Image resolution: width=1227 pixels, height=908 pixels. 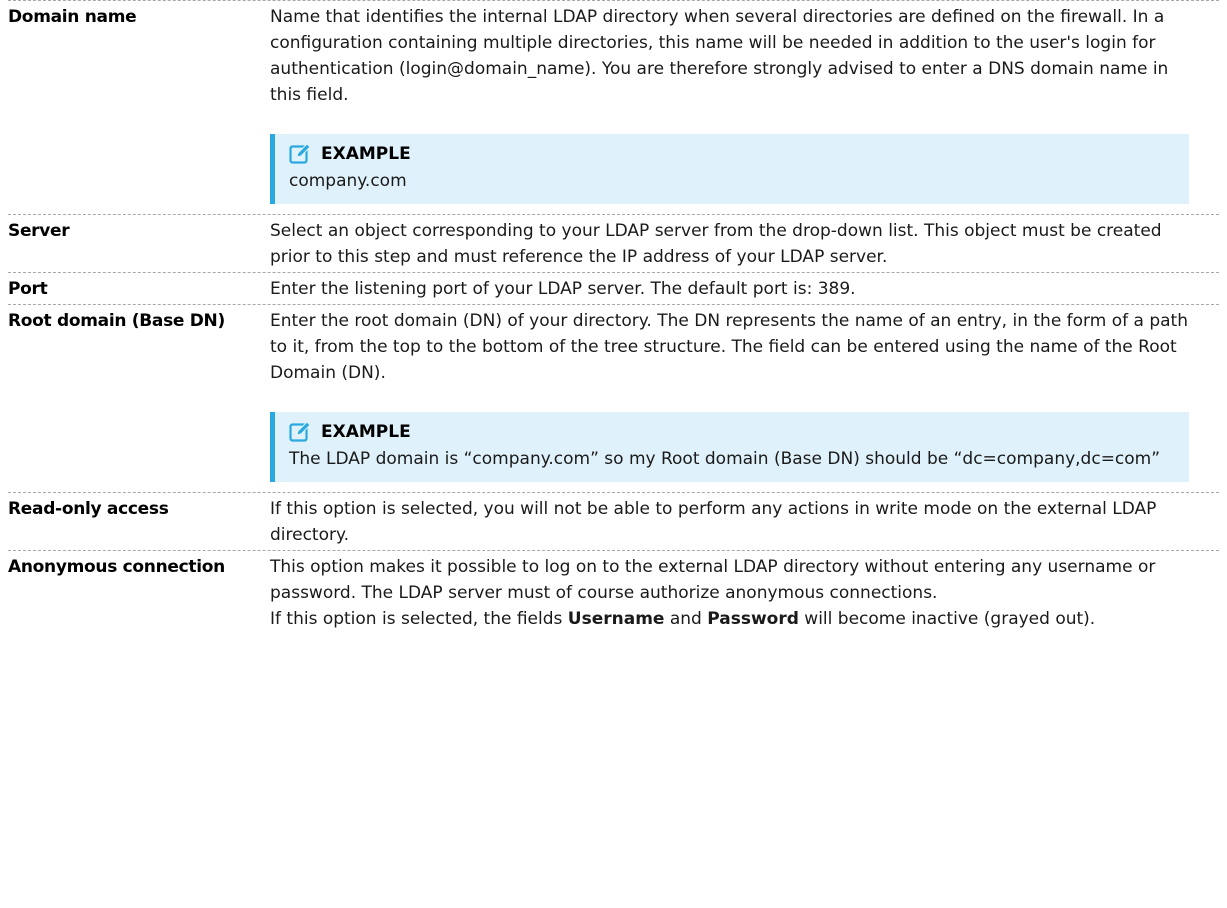 What do you see at coordinates (116, 567) in the screenshot?
I see `term-label: Anonymous connection` at bounding box center [116, 567].